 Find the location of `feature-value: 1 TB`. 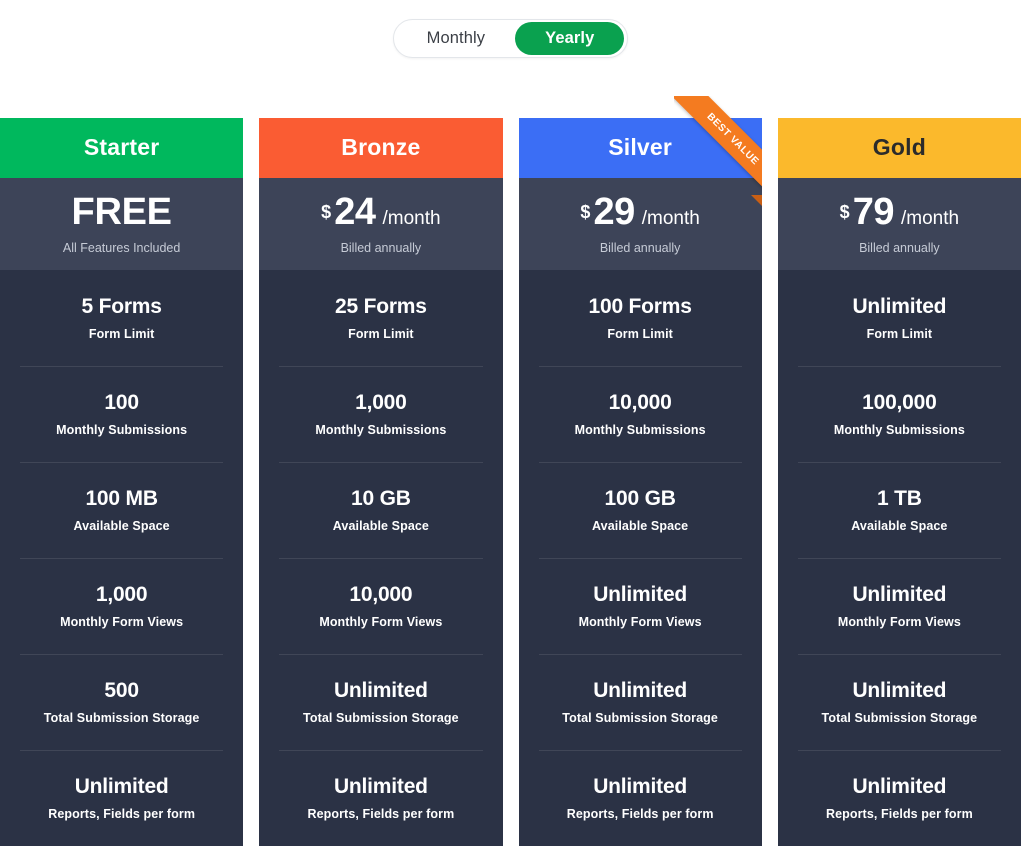

feature-value: 1 TB is located at coordinates (899, 498).